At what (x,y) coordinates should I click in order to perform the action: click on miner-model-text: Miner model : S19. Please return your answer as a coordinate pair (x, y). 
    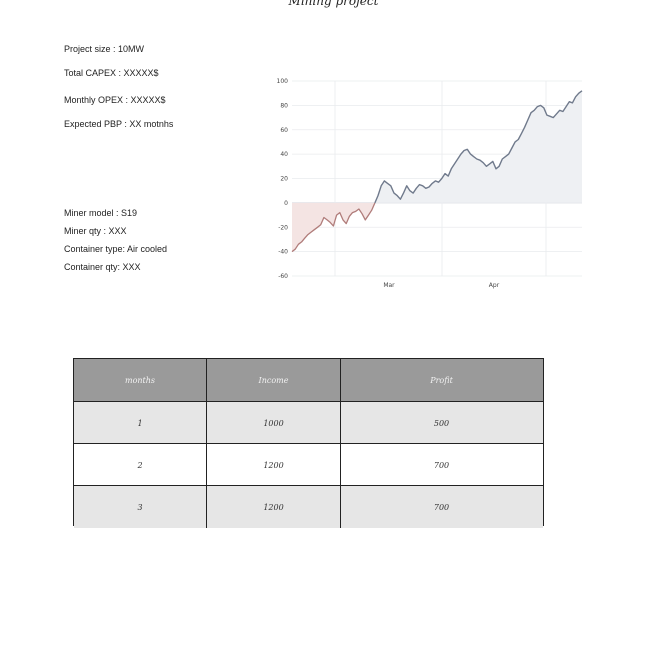
    Looking at the image, I should click on (101, 213).